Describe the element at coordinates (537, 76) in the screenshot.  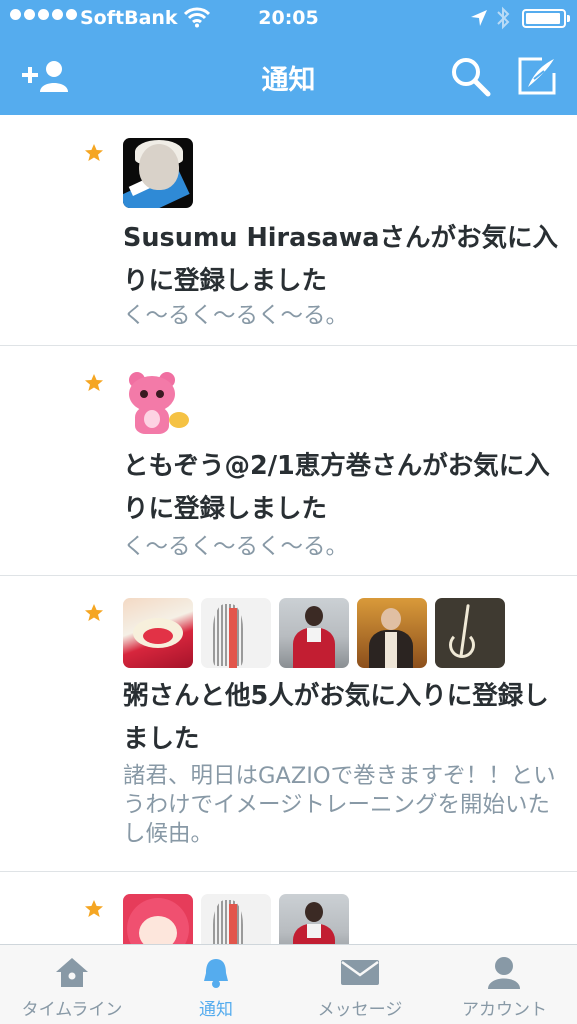
I see `compose-tweet-button` at that location.